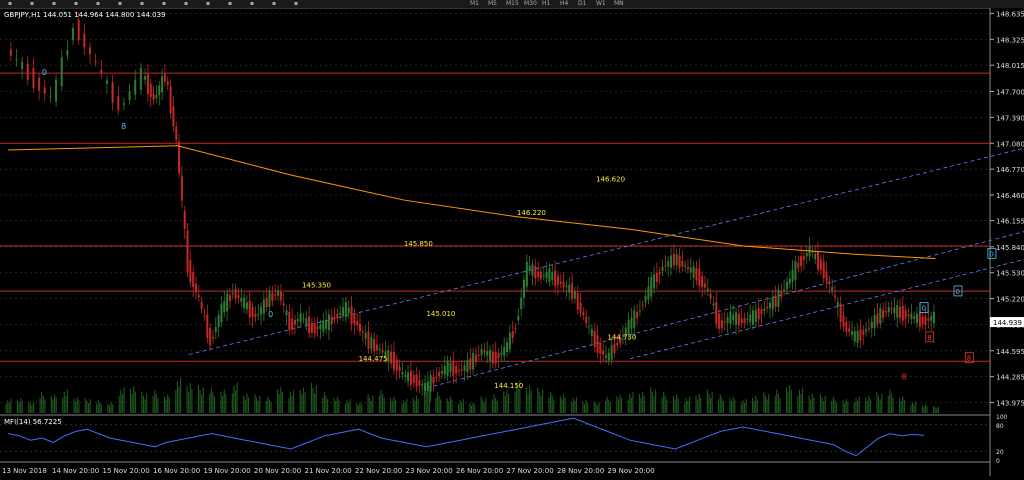 Image resolution: width=1024 pixels, height=480 pixels. What do you see at coordinates (164, 4) in the screenshot?
I see `text-icon: ▪` at bounding box center [164, 4].